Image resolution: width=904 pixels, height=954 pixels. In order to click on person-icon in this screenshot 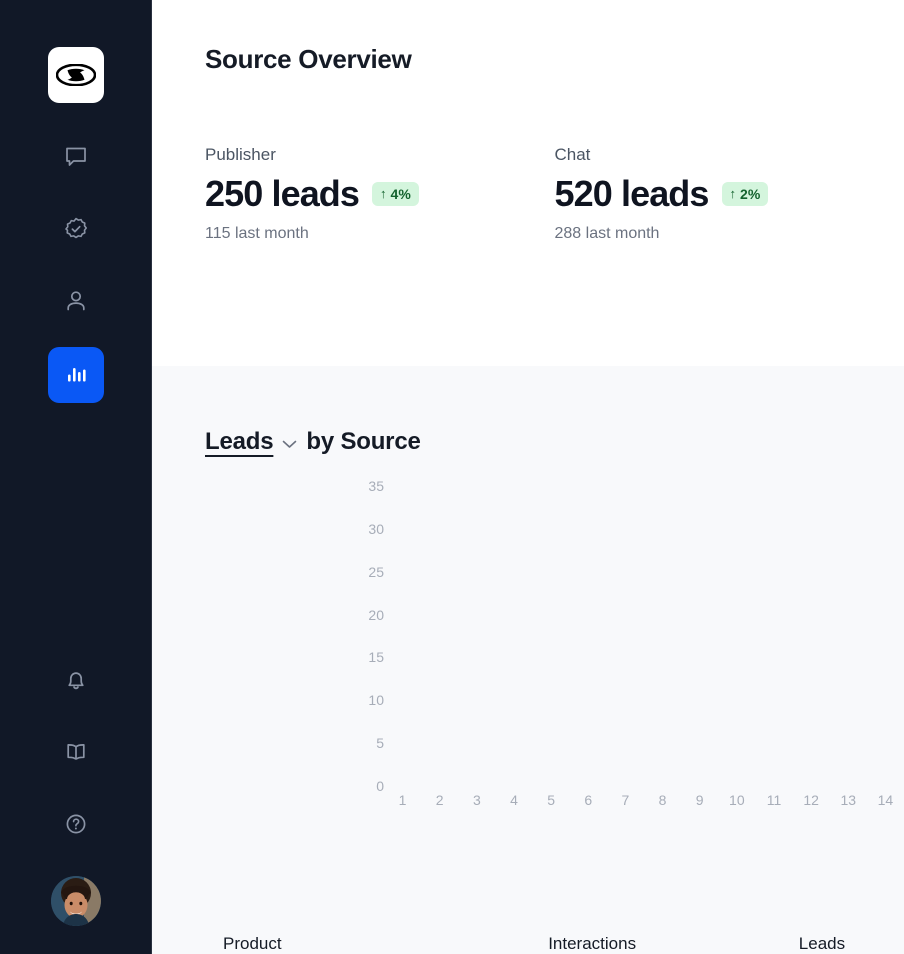, I will do `click(76, 303)`.